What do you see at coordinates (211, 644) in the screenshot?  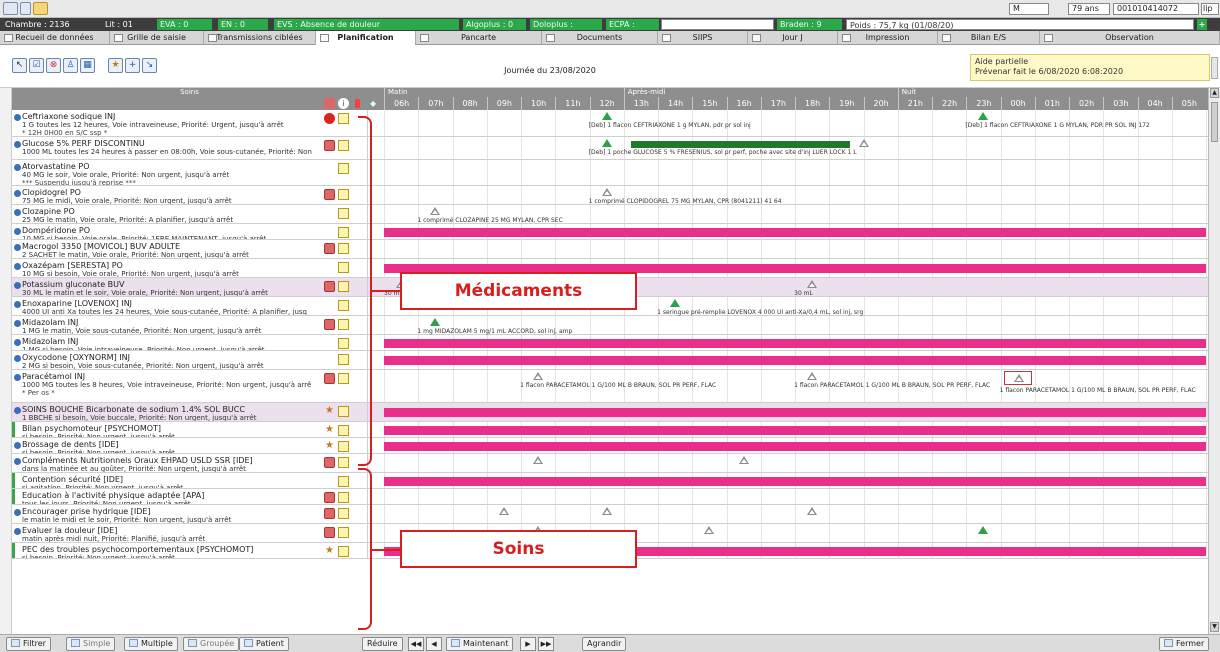 I see `grouped-view-button: Groupée` at bounding box center [211, 644].